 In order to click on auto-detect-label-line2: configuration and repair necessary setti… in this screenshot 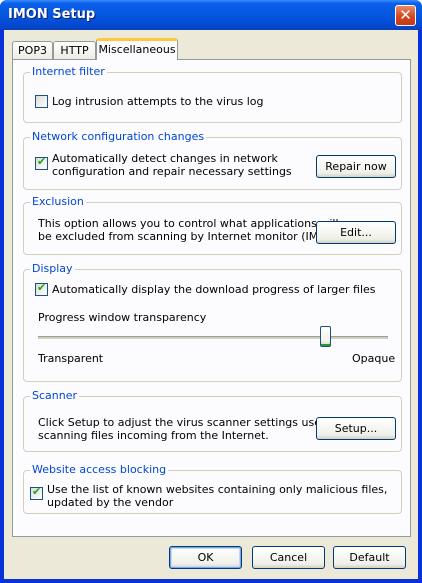, I will do `click(172, 171)`.